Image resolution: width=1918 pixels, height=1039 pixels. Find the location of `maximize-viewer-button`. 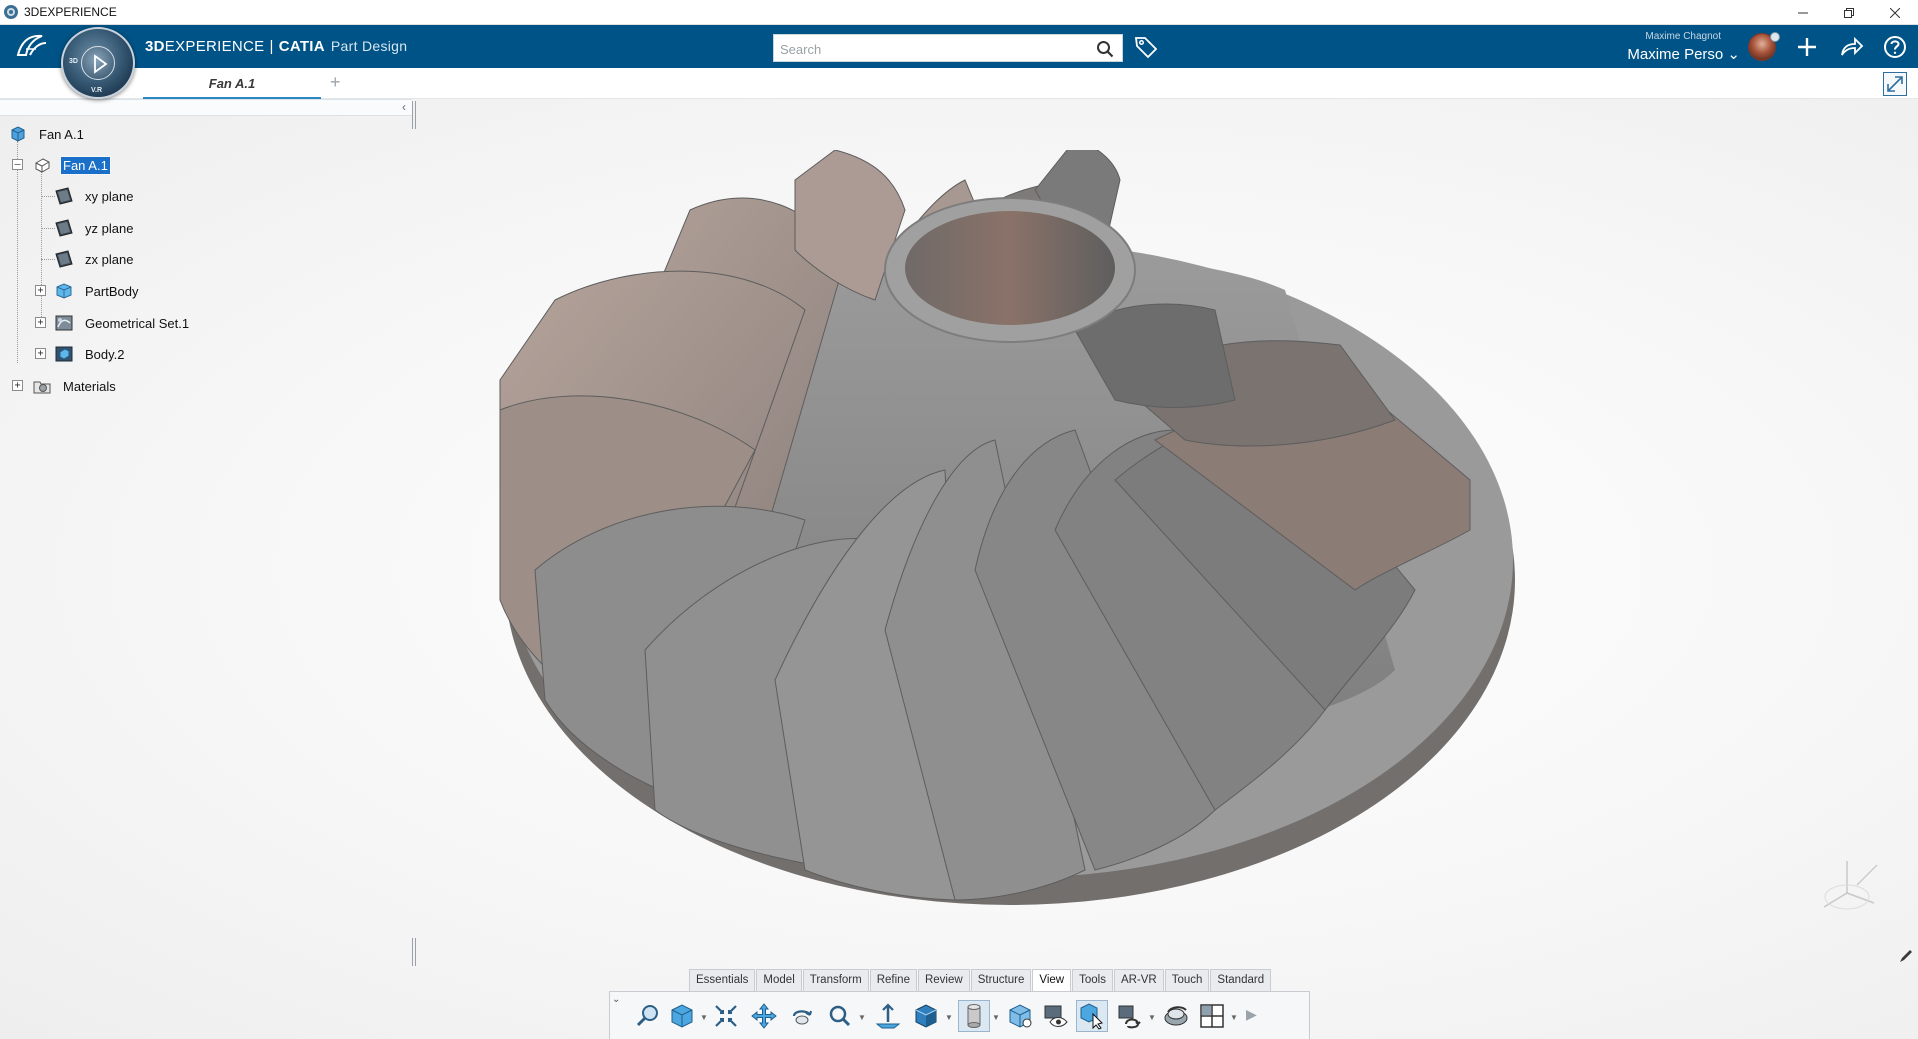

maximize-viewer-button is located at coordinates (1895, 84).